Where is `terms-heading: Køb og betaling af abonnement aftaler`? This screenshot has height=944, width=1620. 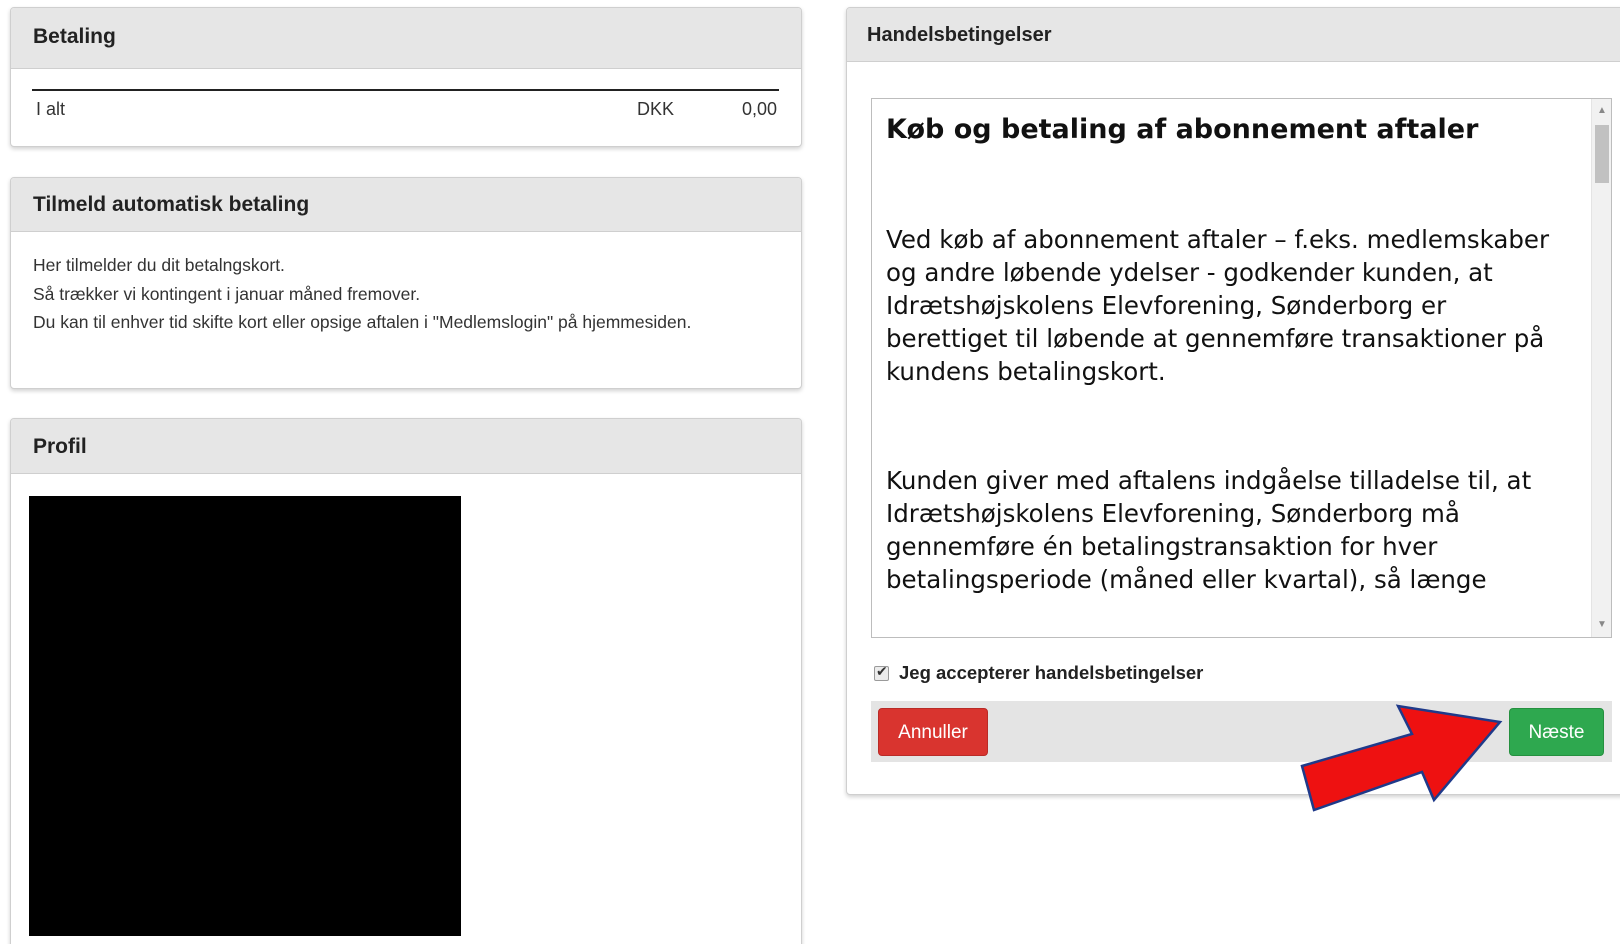
terms-heading: Køb og betaling af abonnement aftaler is located at coordinates (1182, 129).